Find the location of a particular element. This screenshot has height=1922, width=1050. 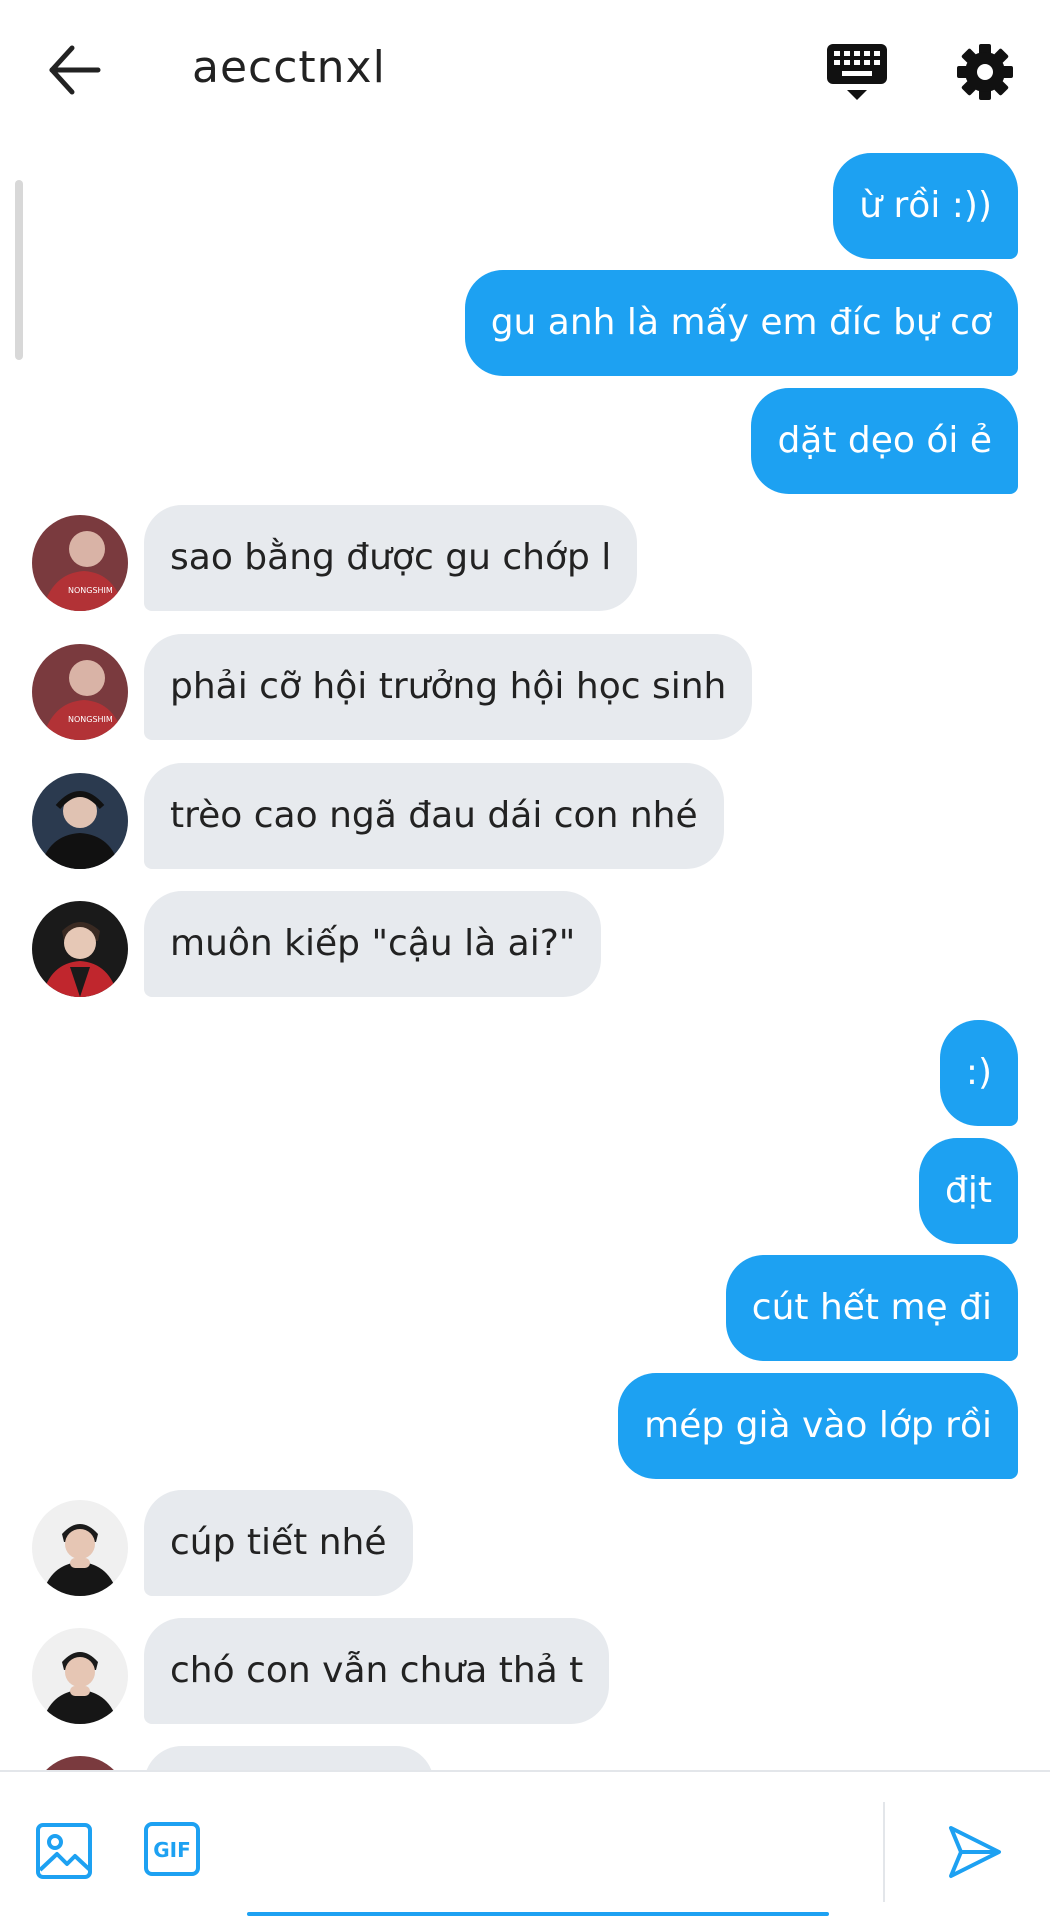

received-message: NONGSHIM phải cỡ hội trưởng hội học sinh is located at coordinates (525, 687).